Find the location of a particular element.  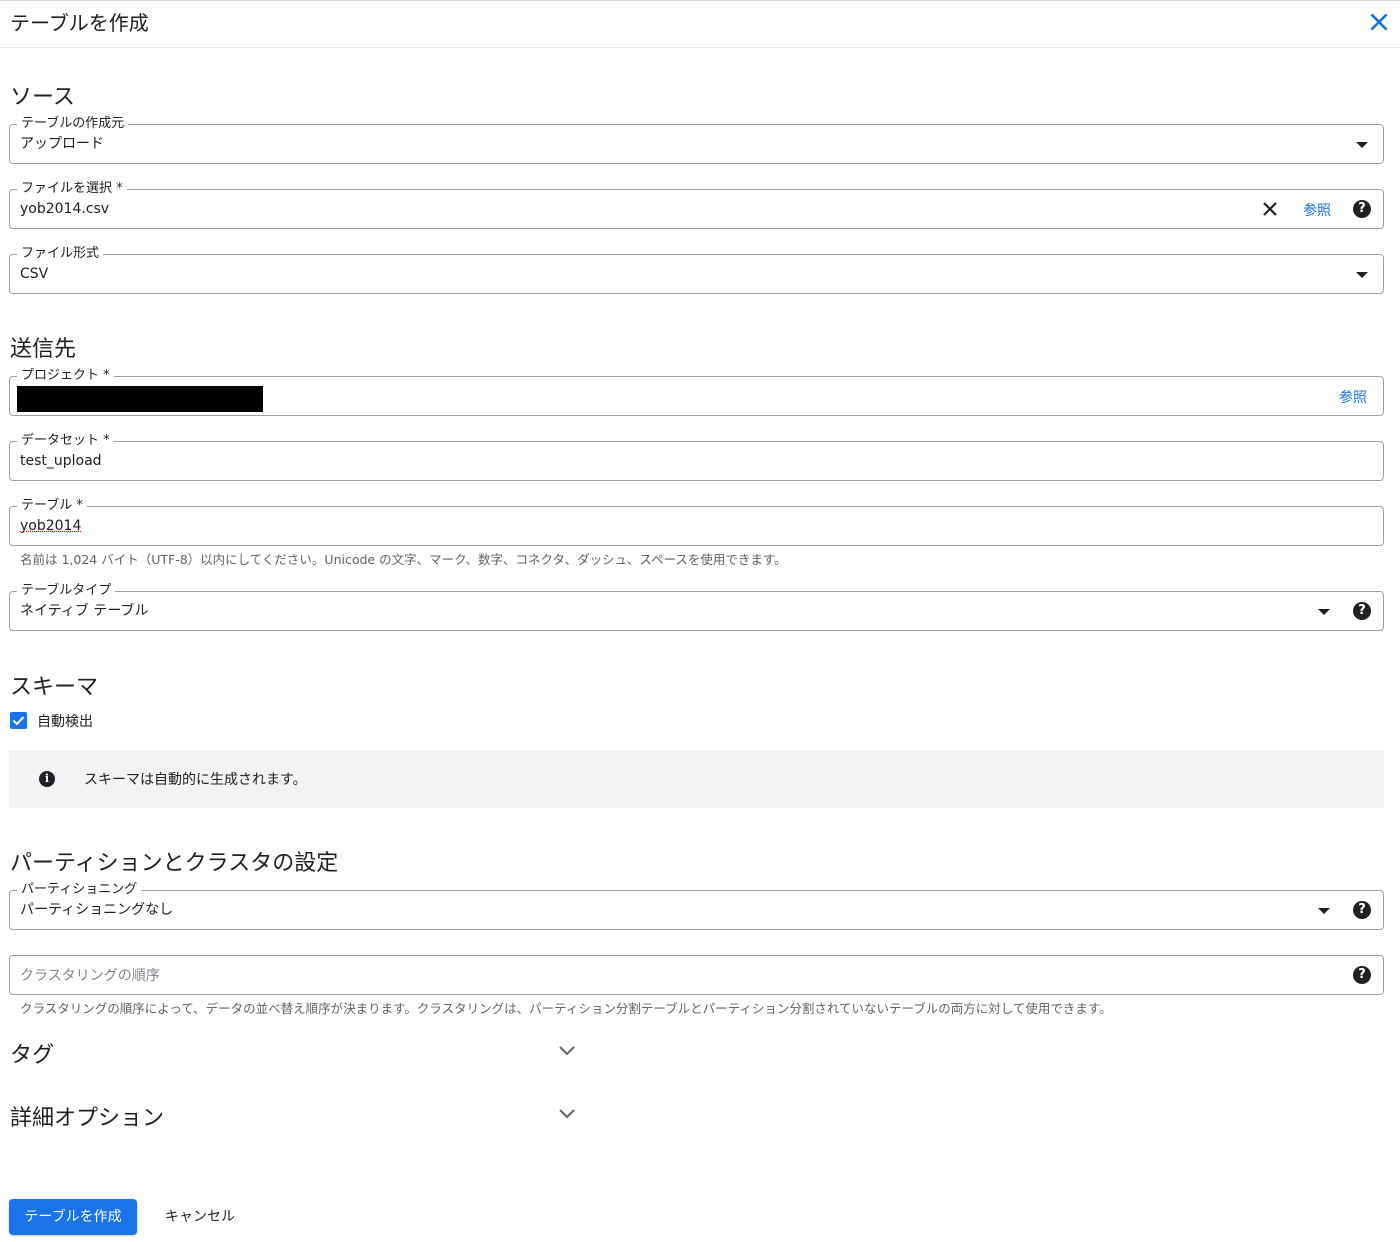

file-format-label: ファイル形式 is located at coordinates (60, 254).